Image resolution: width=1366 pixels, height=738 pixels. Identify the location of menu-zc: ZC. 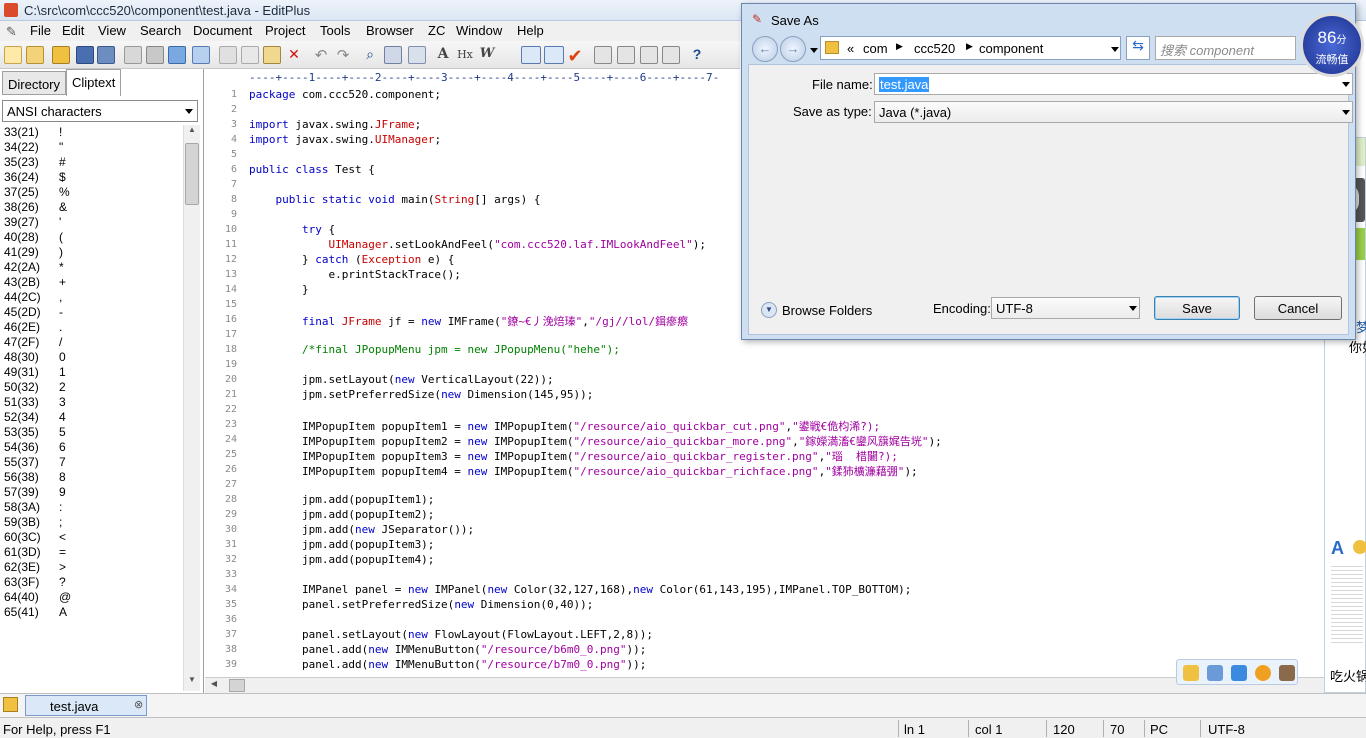
(436, 30).